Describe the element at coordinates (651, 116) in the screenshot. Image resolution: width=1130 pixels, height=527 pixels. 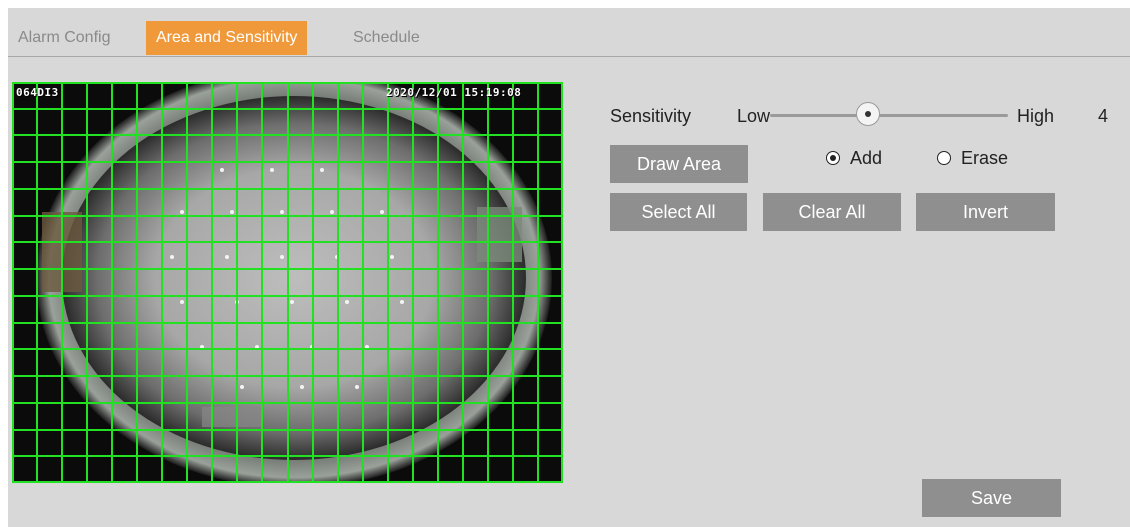
I see `sensitivity-label: Sensitivity` at that location.